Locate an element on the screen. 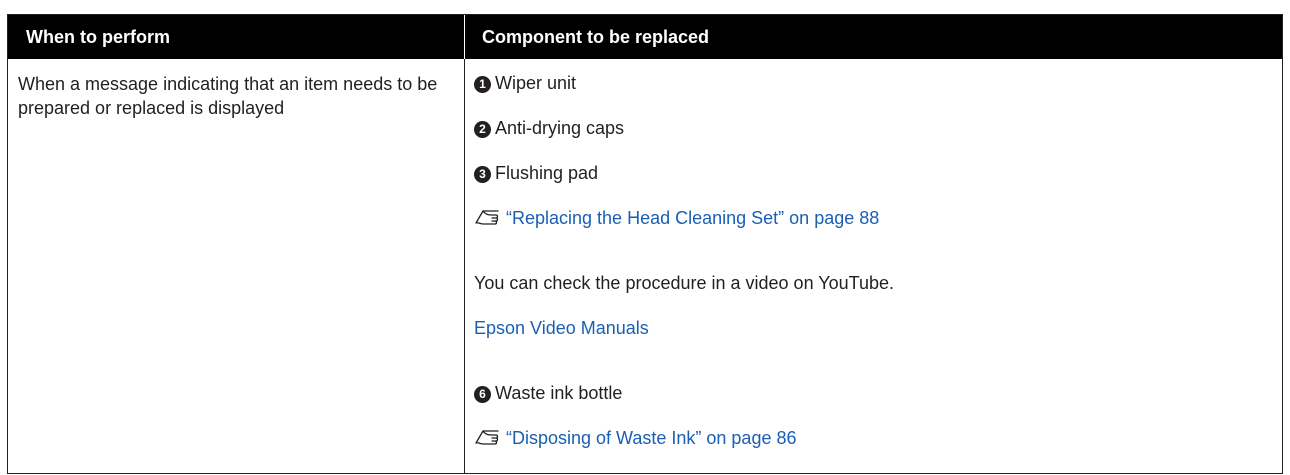 The image size is (1290, 475). epson-video-manuals-link: Epson Video Manuals is located at coordinates (561, 328).